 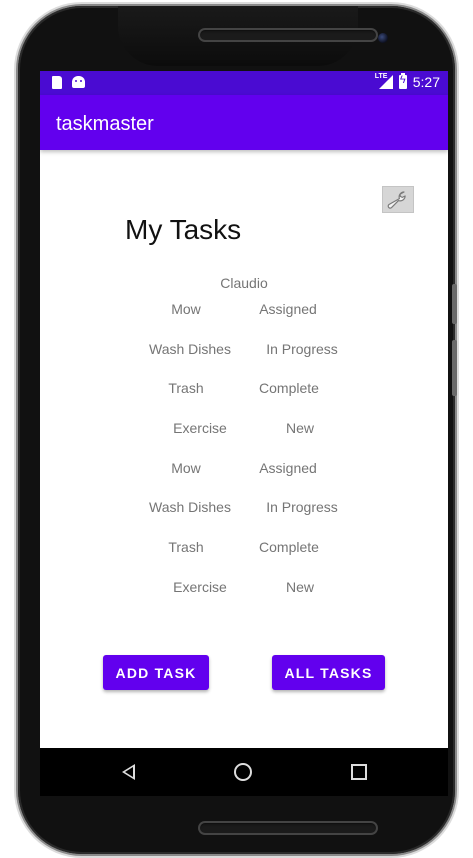 What do you see at coordinates (128, 772) in the screenshot?
I see `back-icon` at bounding box center [128, 772].